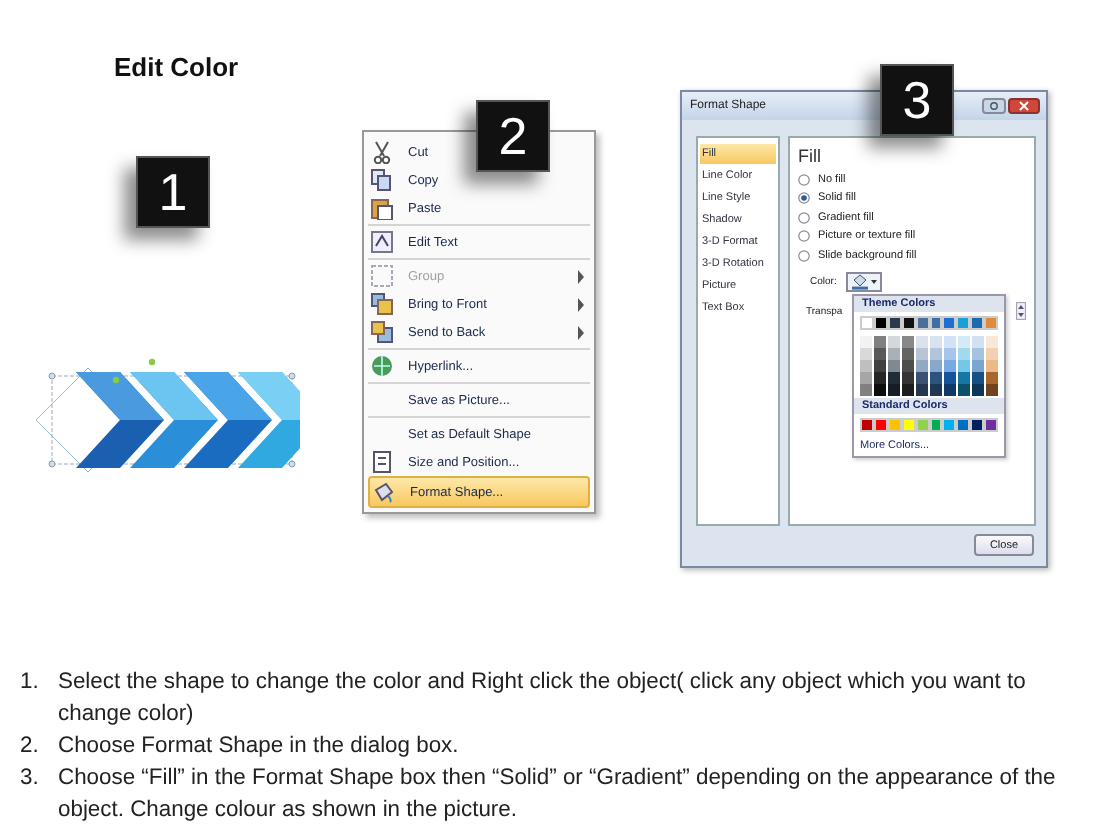 This screenshot has width=1120, height=840. Describe the element at coordinates (543, 699) in the screenshot. I see `instruction-text: Select the shape to change the color and Right click the object( click any object which you want to change color)` at that location.